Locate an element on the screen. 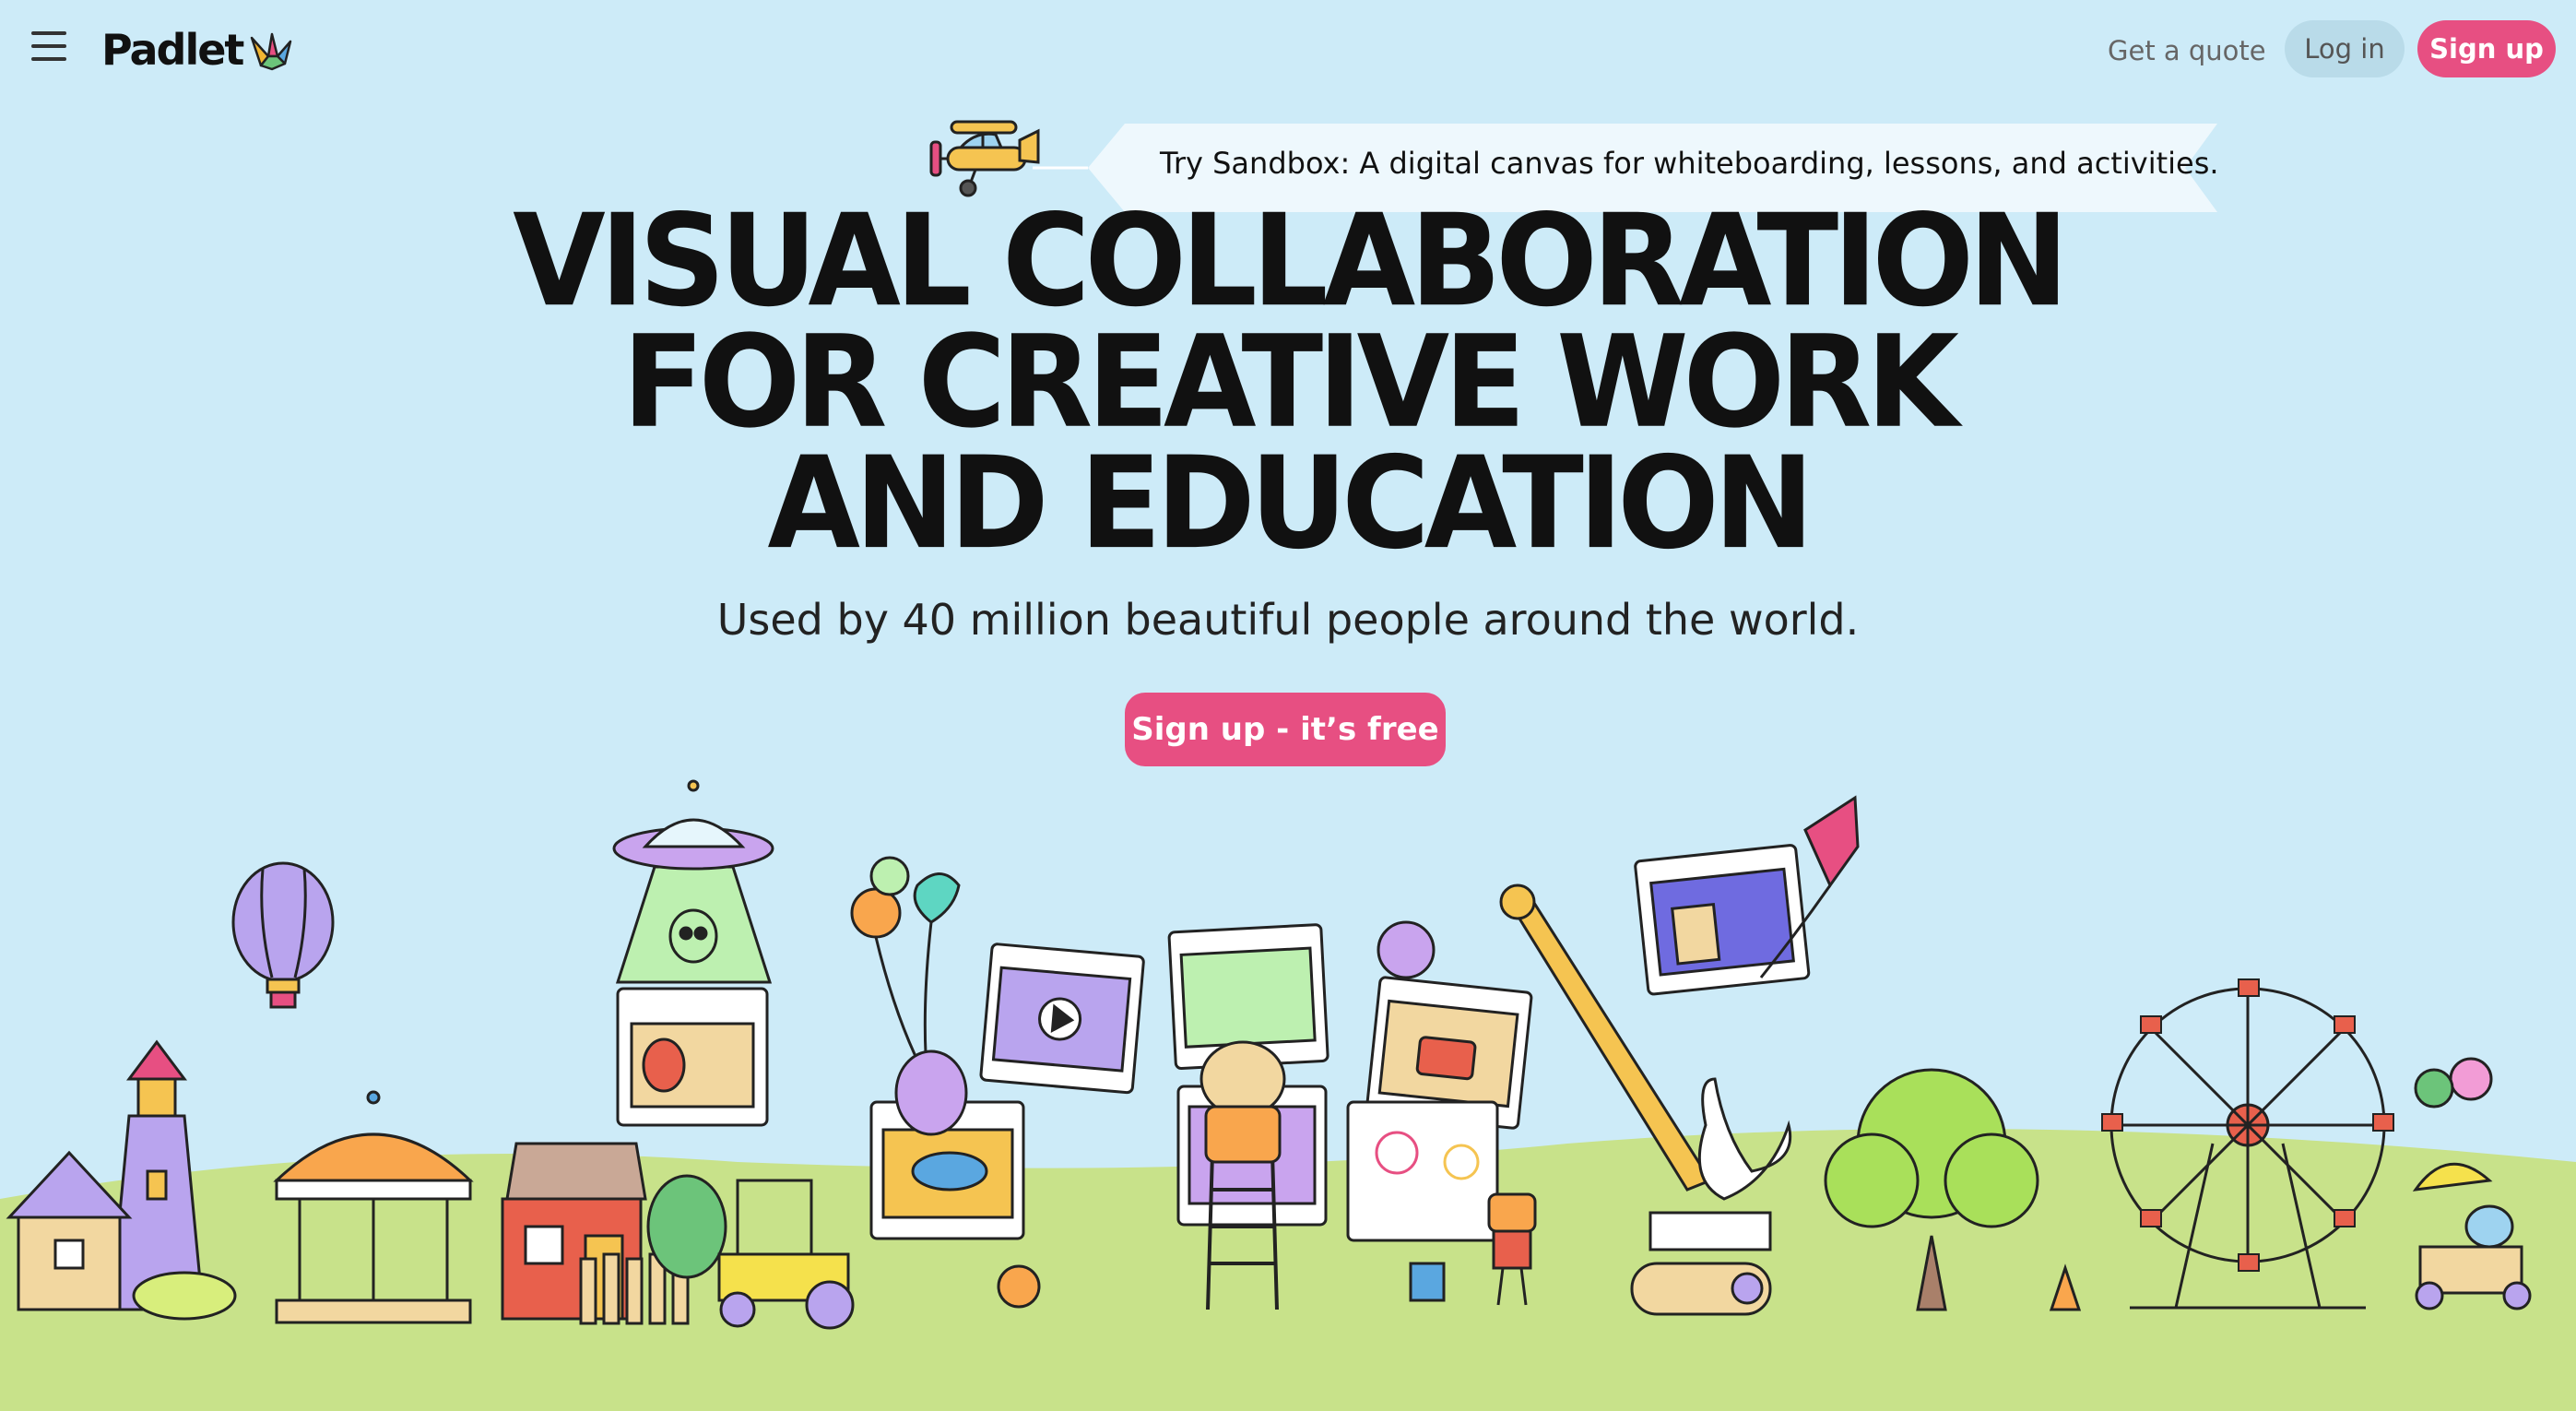  log-in-button: Log in is located at coordinates (2345, 48).